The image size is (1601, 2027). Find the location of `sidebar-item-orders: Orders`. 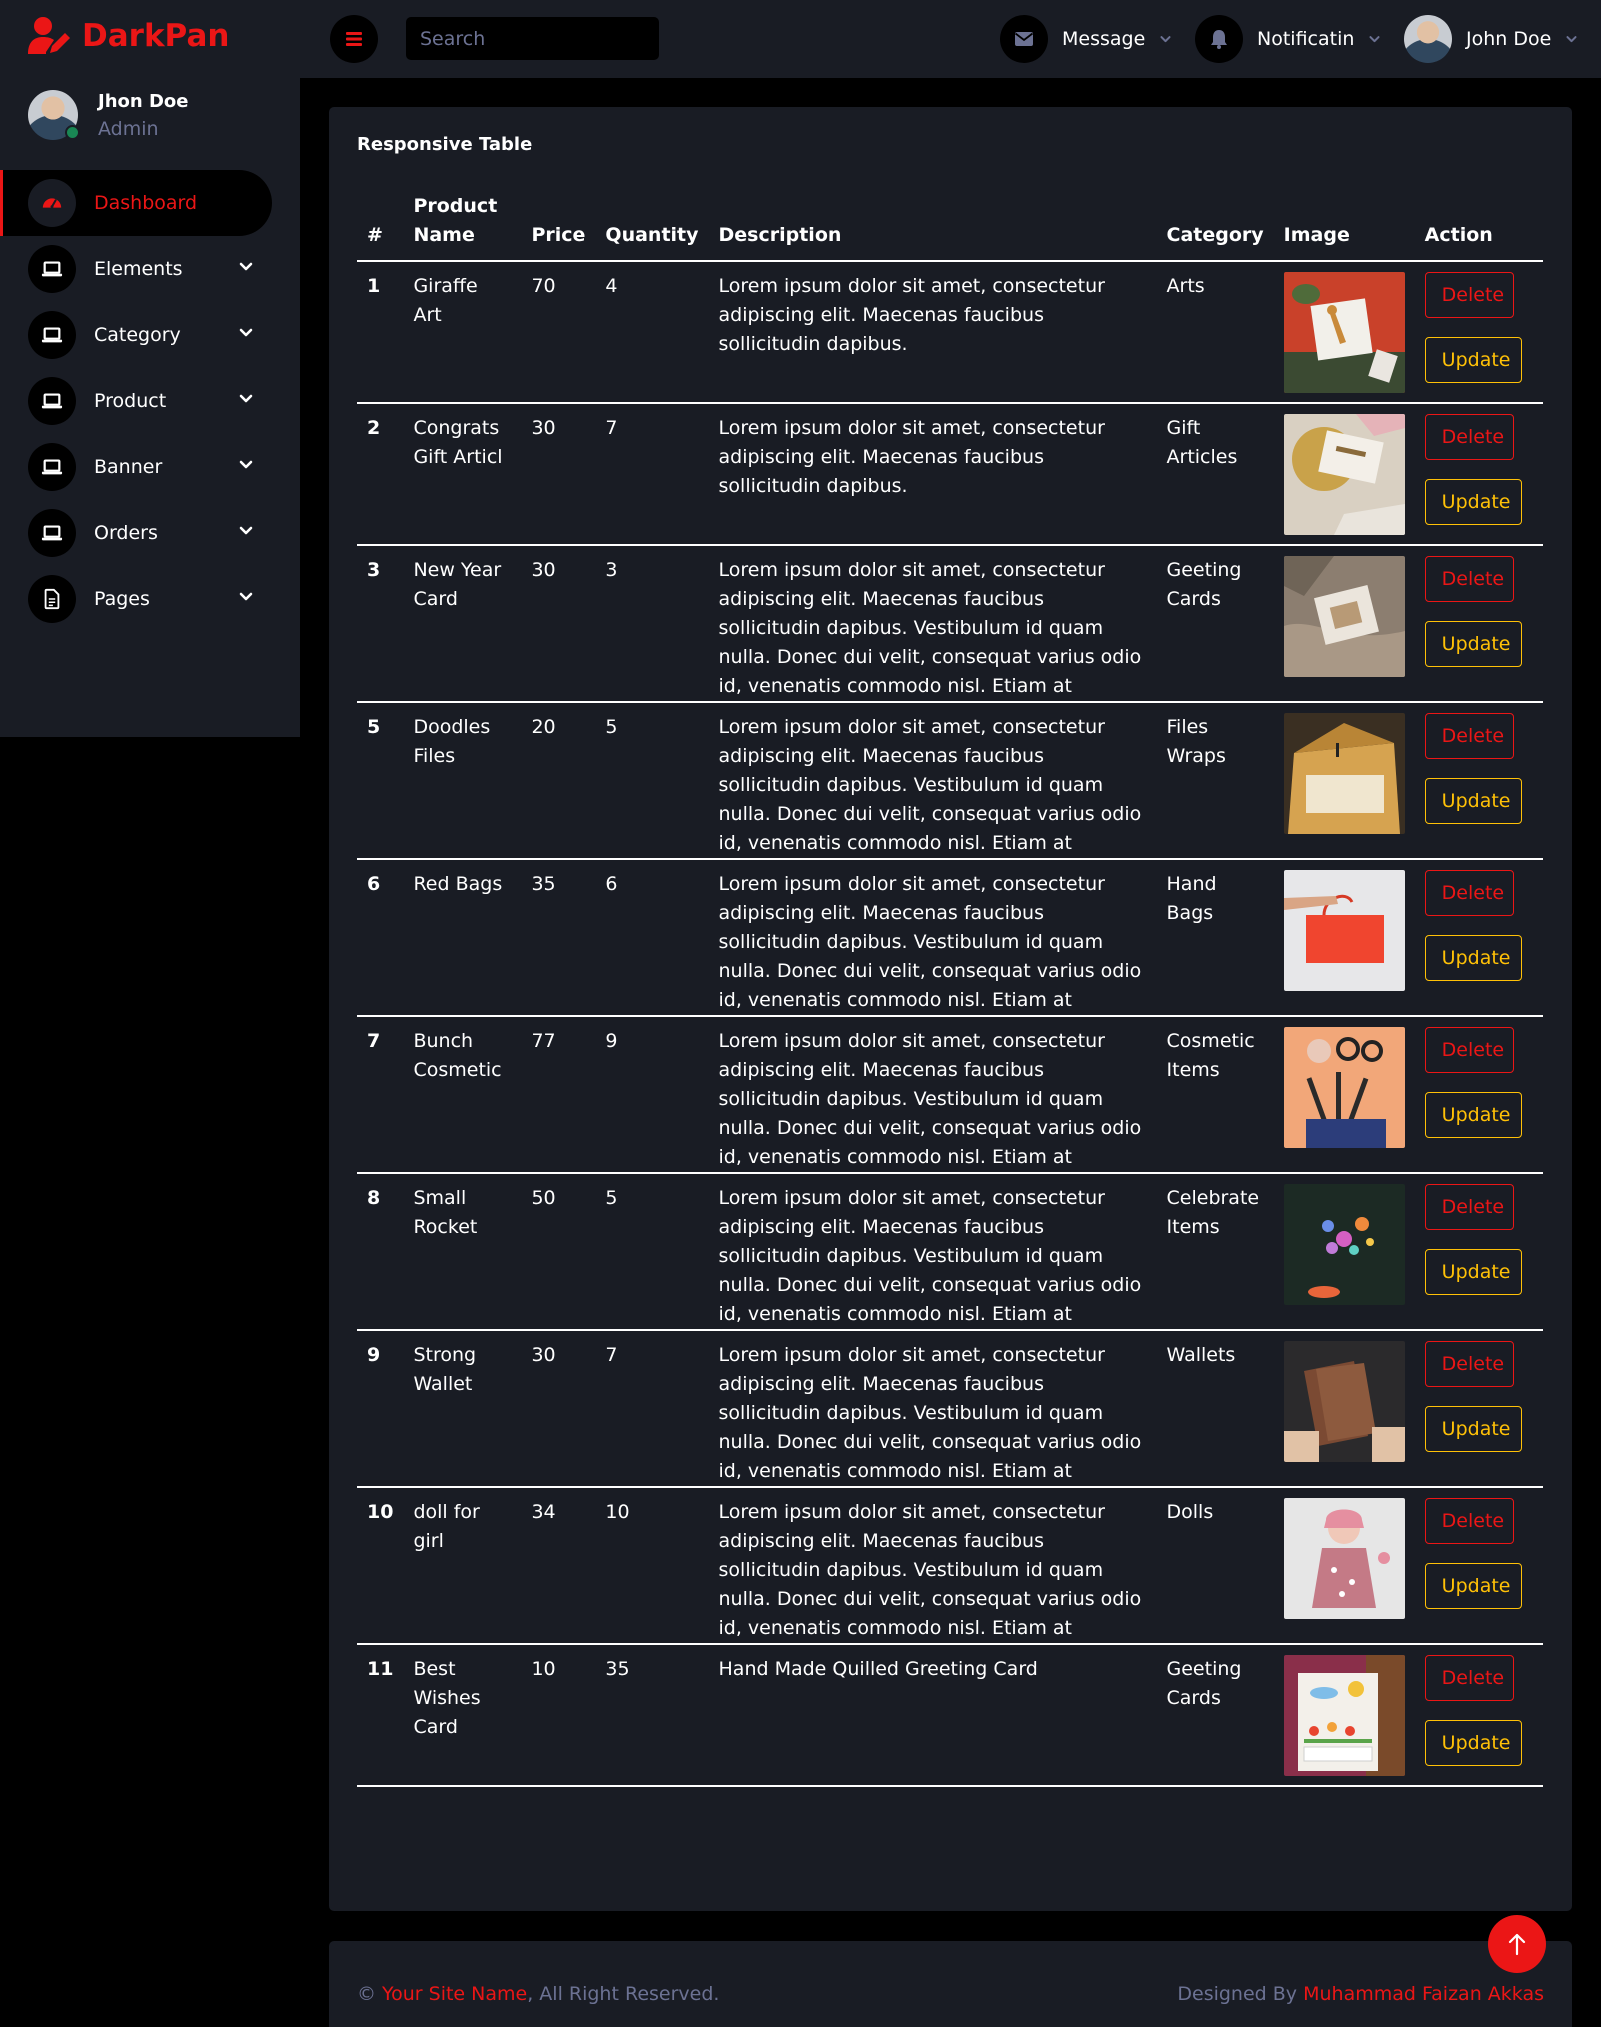

sidebar-item-orders: Orders is located at coordinates (150, 533).